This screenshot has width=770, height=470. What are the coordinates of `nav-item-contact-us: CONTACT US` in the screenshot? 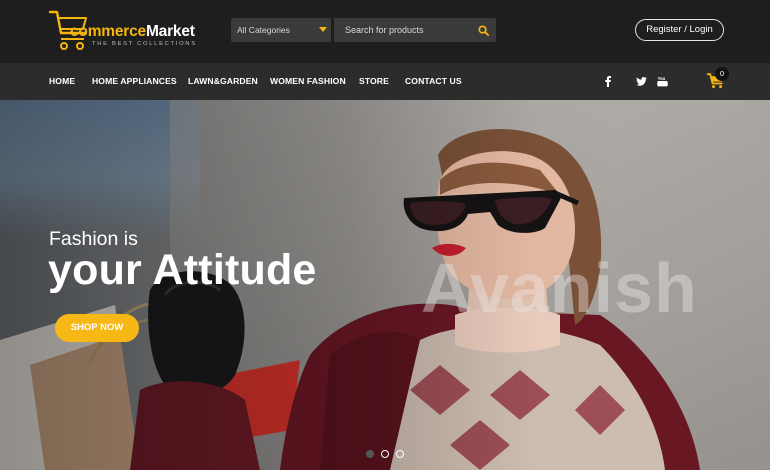 It's located at (433, 81).